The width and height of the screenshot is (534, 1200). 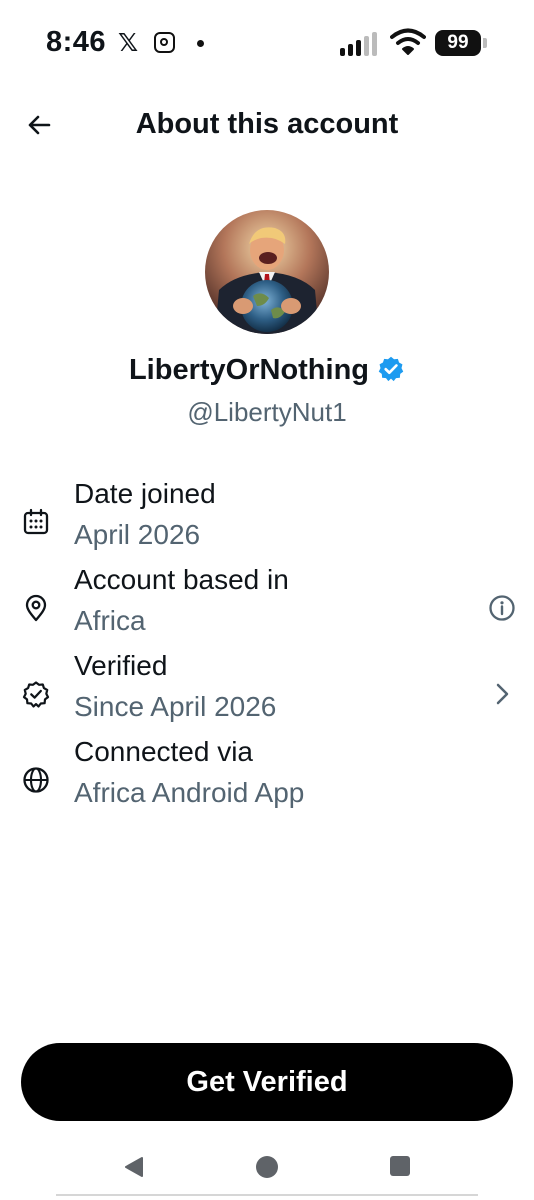 What do you see at coordinates (267, 607) in the screenshot?
I see `detail-row-account-based-in: Account based in Africa` at bounding box center [267, 607].